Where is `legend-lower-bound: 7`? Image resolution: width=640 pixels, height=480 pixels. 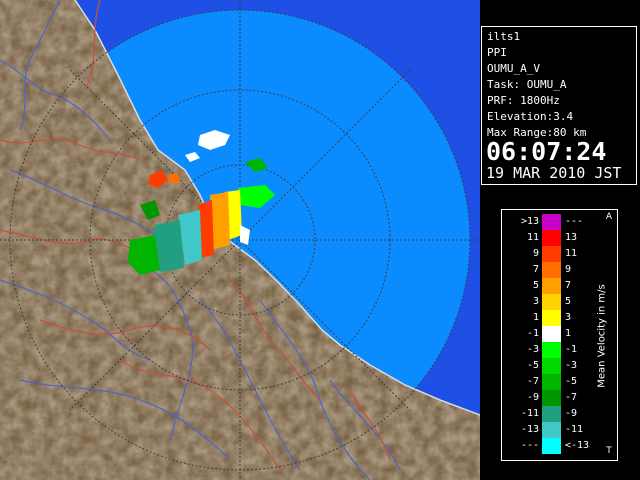
legend-lower-bound: 7 is located at coordinates (535, 269).